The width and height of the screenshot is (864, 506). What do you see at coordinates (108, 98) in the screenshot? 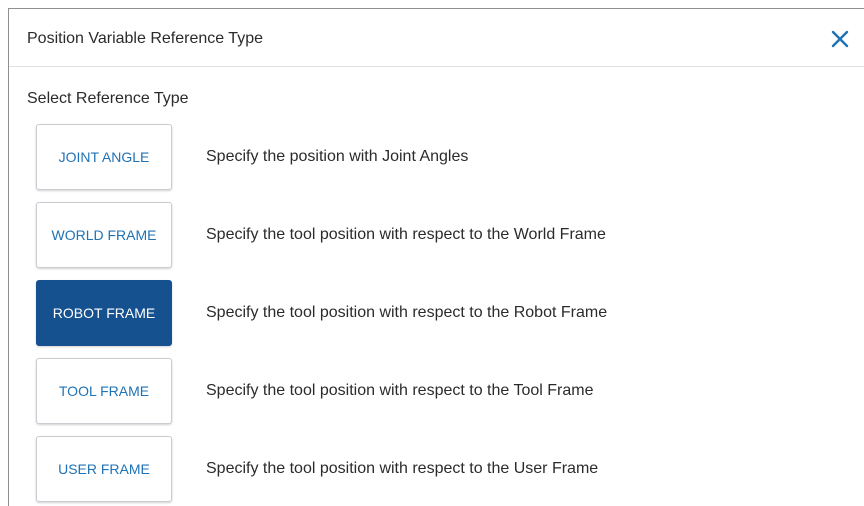
I see `select-reference-type-label: Select Reference Type` at bounding box center [108, 98].